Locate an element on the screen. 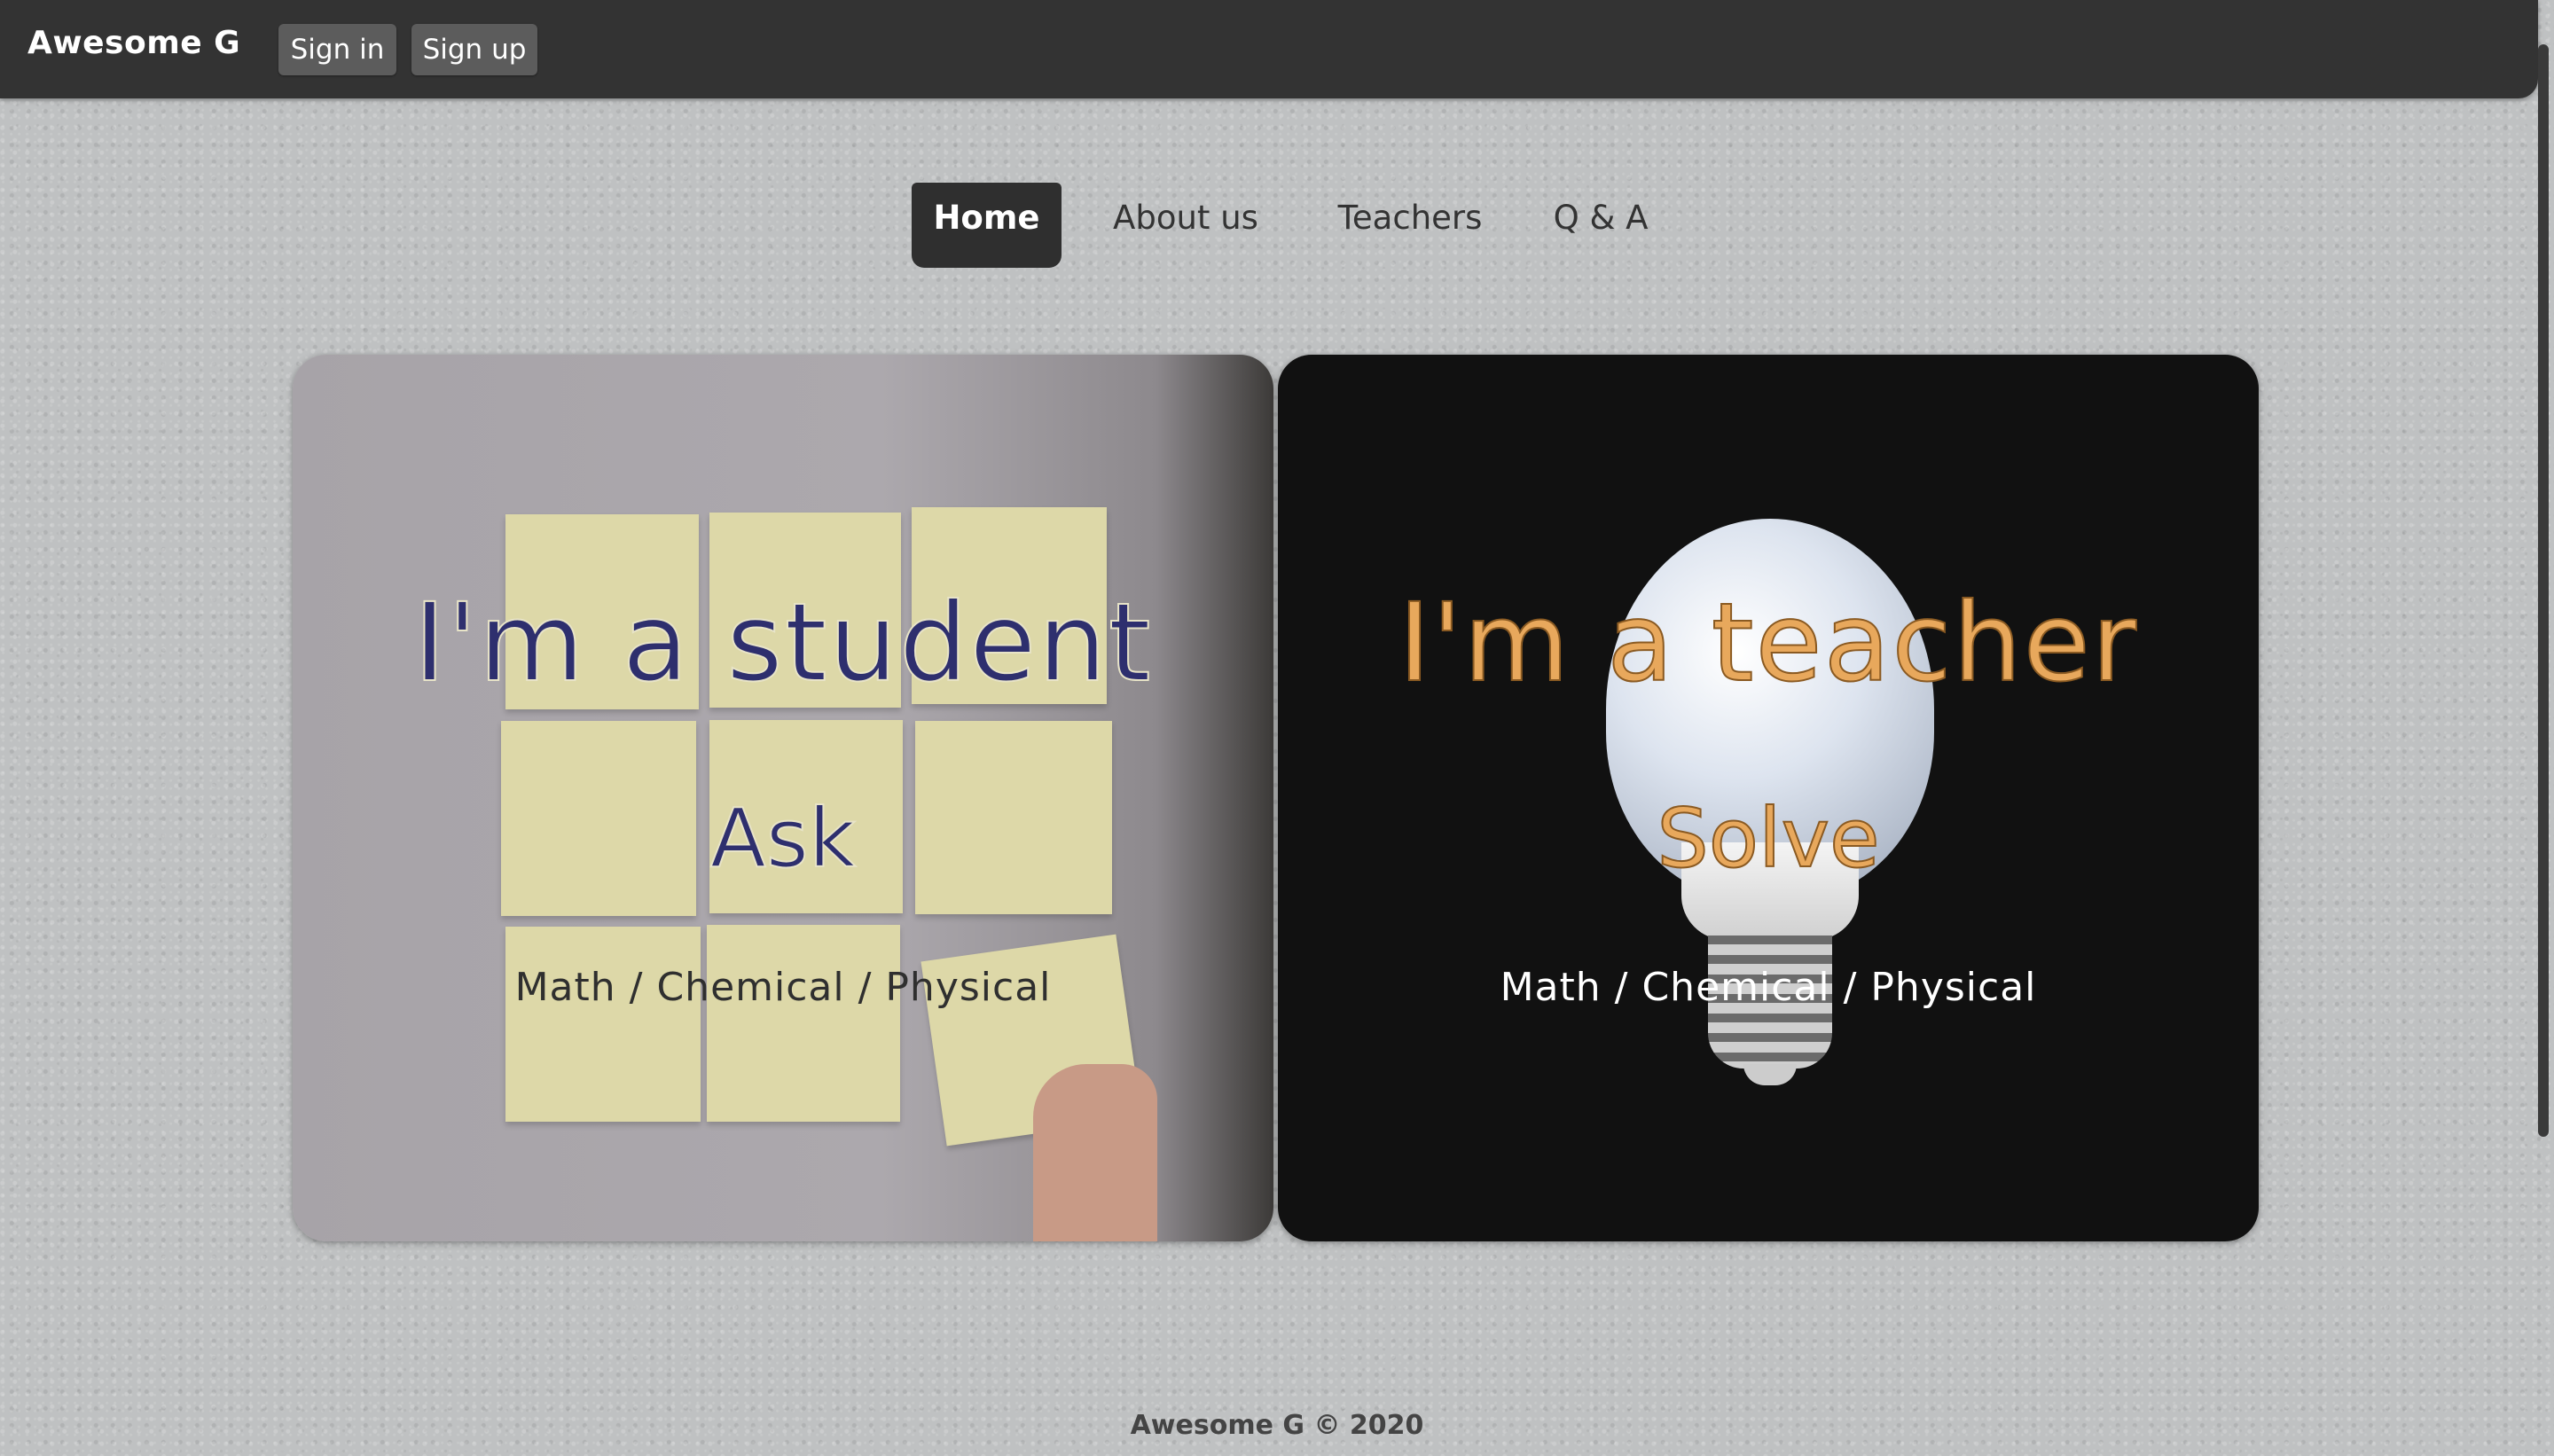 The image size is (2554, 1456). sign-in-button: Sign in is located at coordinates (337, 49).